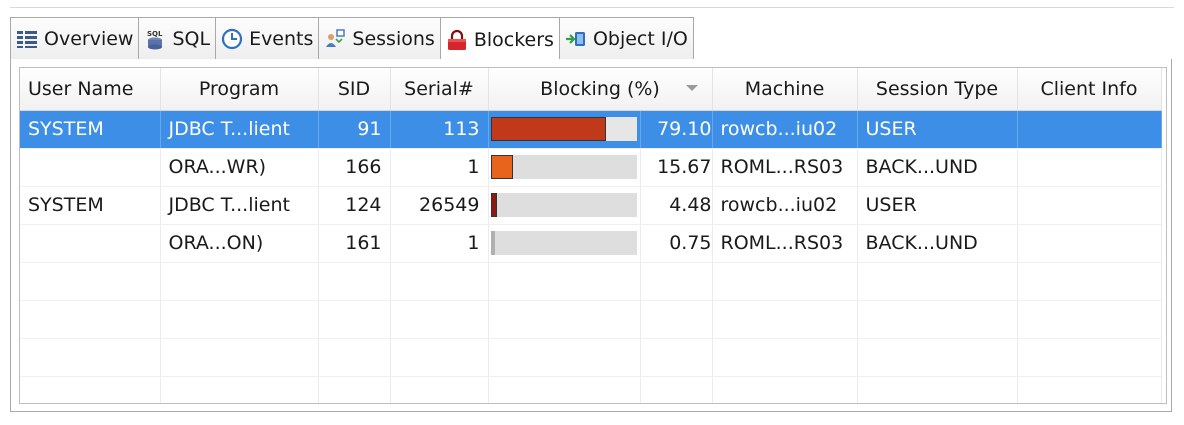 The image size is (1184, 425). Describe the element at coordinates (239, 167) in the screenshot. I see `cell-program: ORA...WR)` at that location.